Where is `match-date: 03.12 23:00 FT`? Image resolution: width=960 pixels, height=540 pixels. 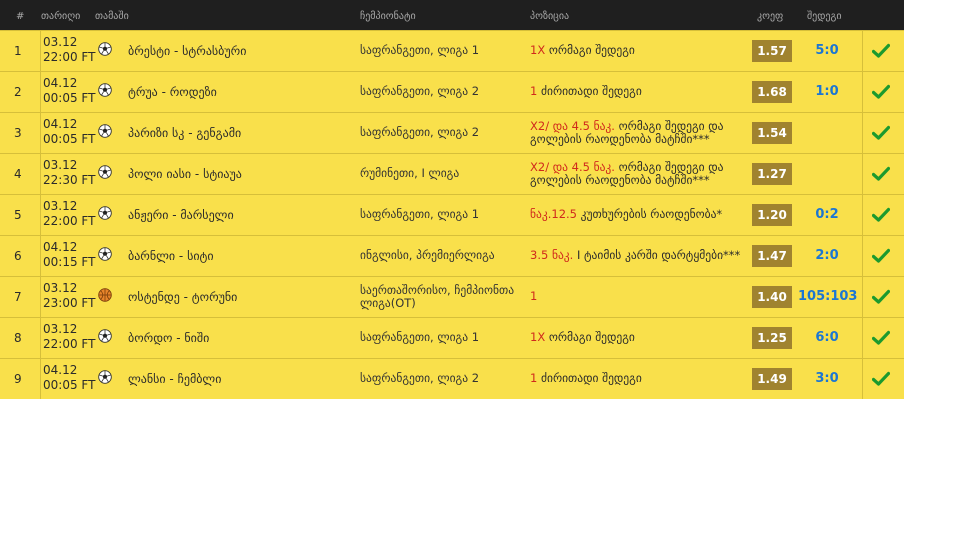
match-date: 03.12 23:00 FT is located at coordinates (69, 295).